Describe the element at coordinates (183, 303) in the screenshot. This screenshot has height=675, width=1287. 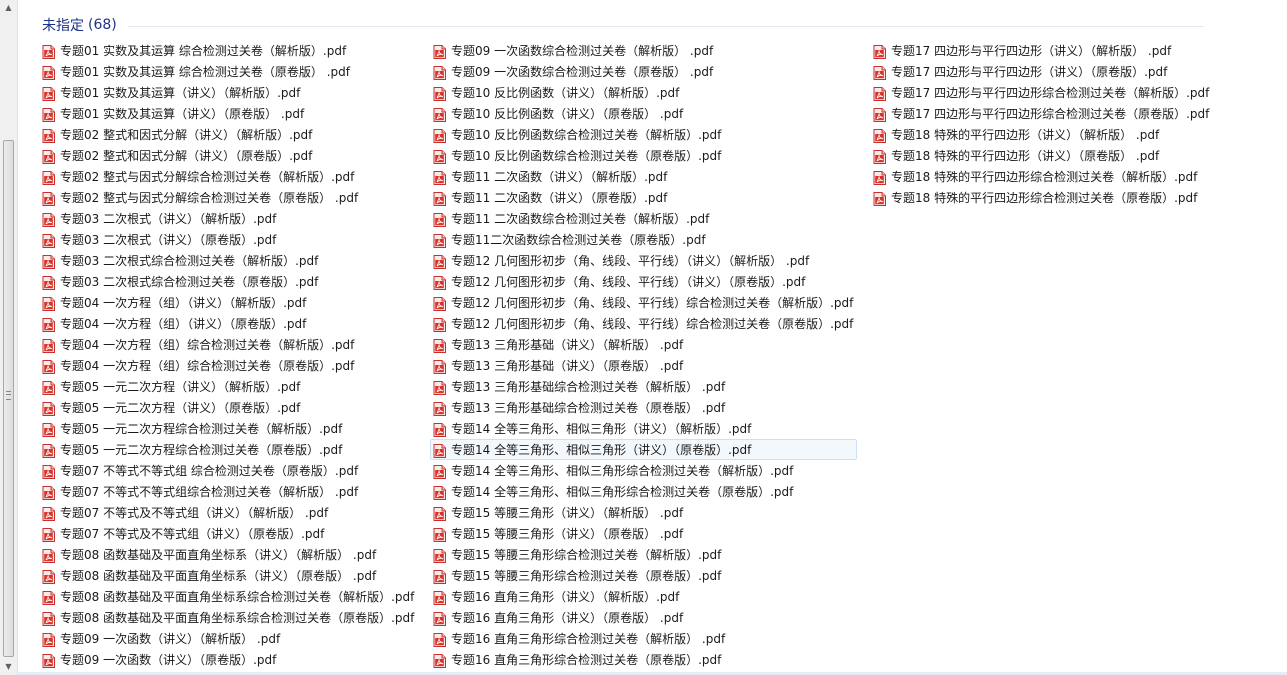
I see `file-name: 专题04 一次方程（组）（讲义）（解析版）.pdf` at that location.